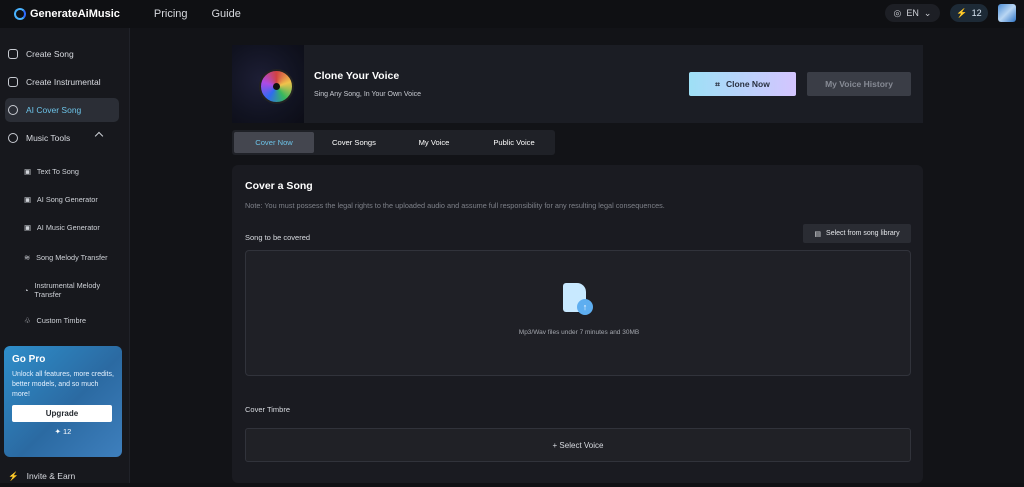 This screenshot has height=487, width=1024. I want to click on sidebar-subitem-label: Custom Timbre, so click(61, 320).